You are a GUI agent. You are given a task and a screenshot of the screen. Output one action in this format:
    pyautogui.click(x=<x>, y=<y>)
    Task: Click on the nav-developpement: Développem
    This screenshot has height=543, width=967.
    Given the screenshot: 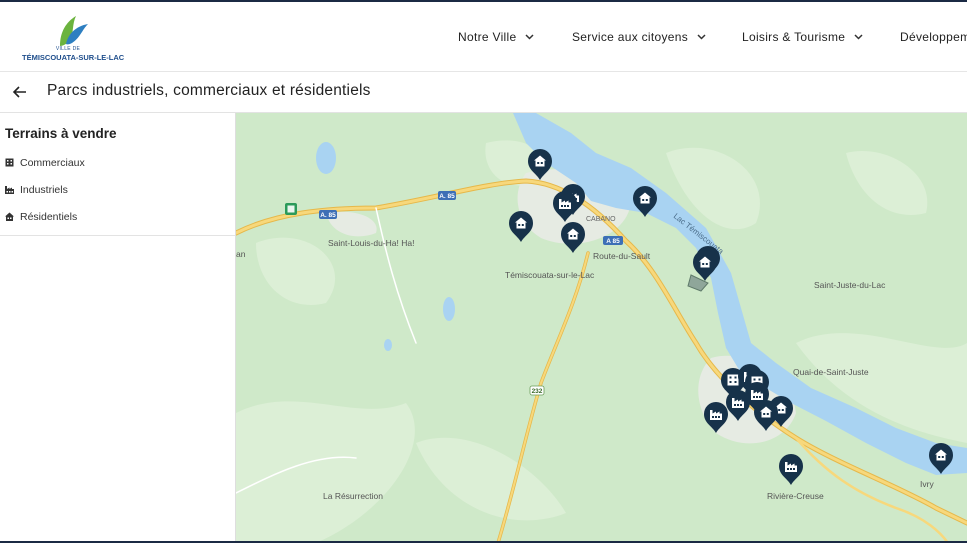 What is the action you would take?
    pyautogui.click(x=933, y=37)
    